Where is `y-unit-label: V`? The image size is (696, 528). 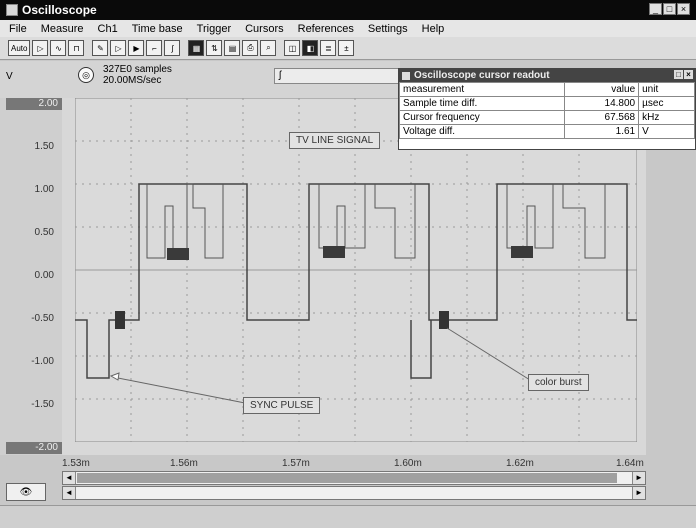
y-unit-label: V is located at coordinates (9, 76).